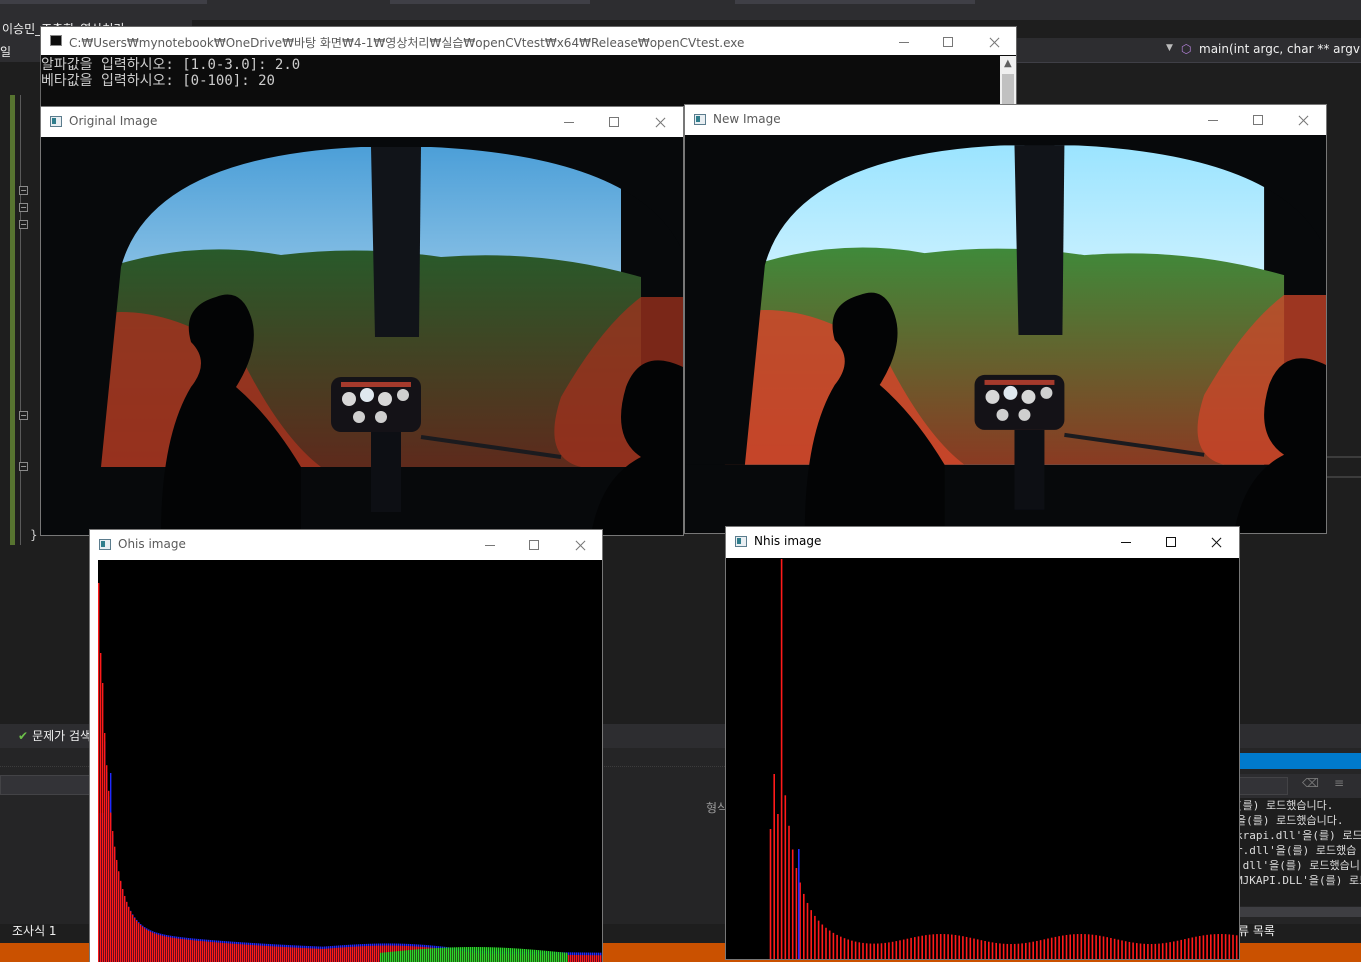 The image size is (1361, 962). I want to click on output-scrollbar, so click(1299, 912).